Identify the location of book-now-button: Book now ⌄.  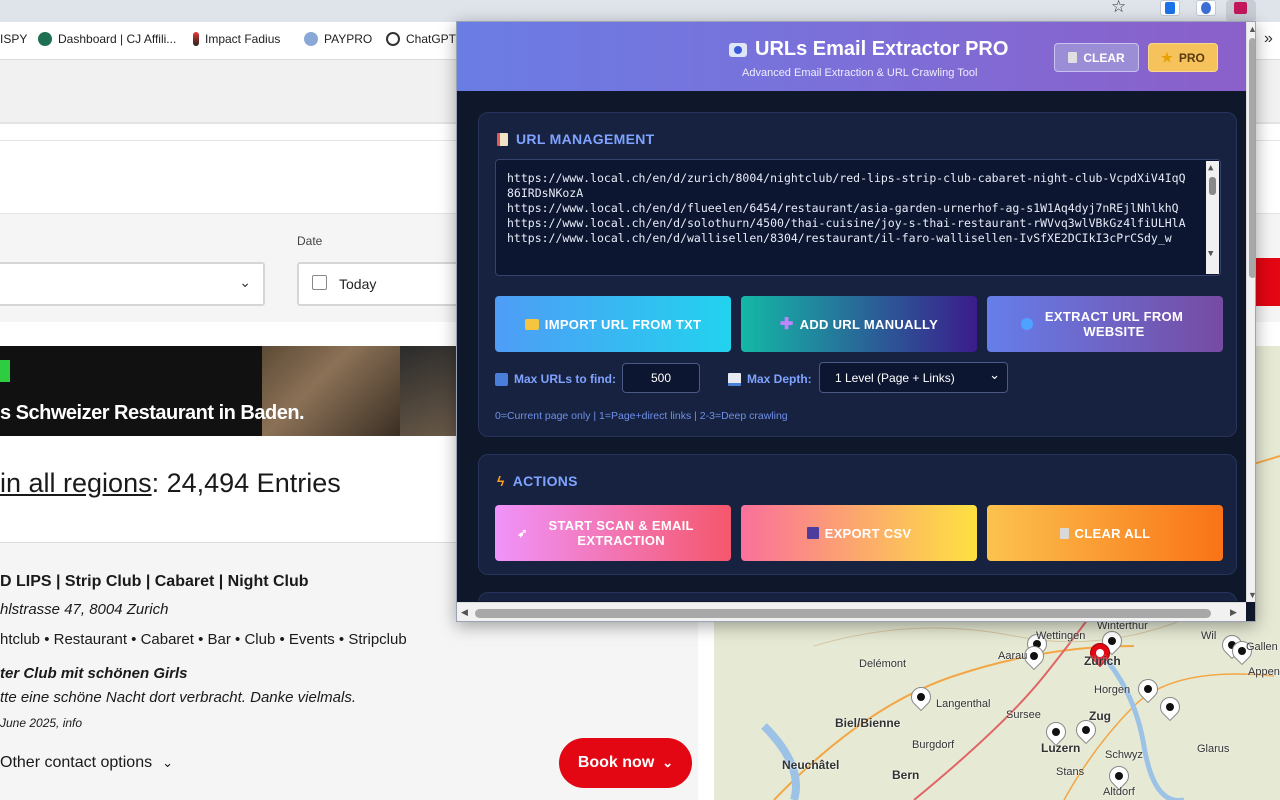
(625, 763).